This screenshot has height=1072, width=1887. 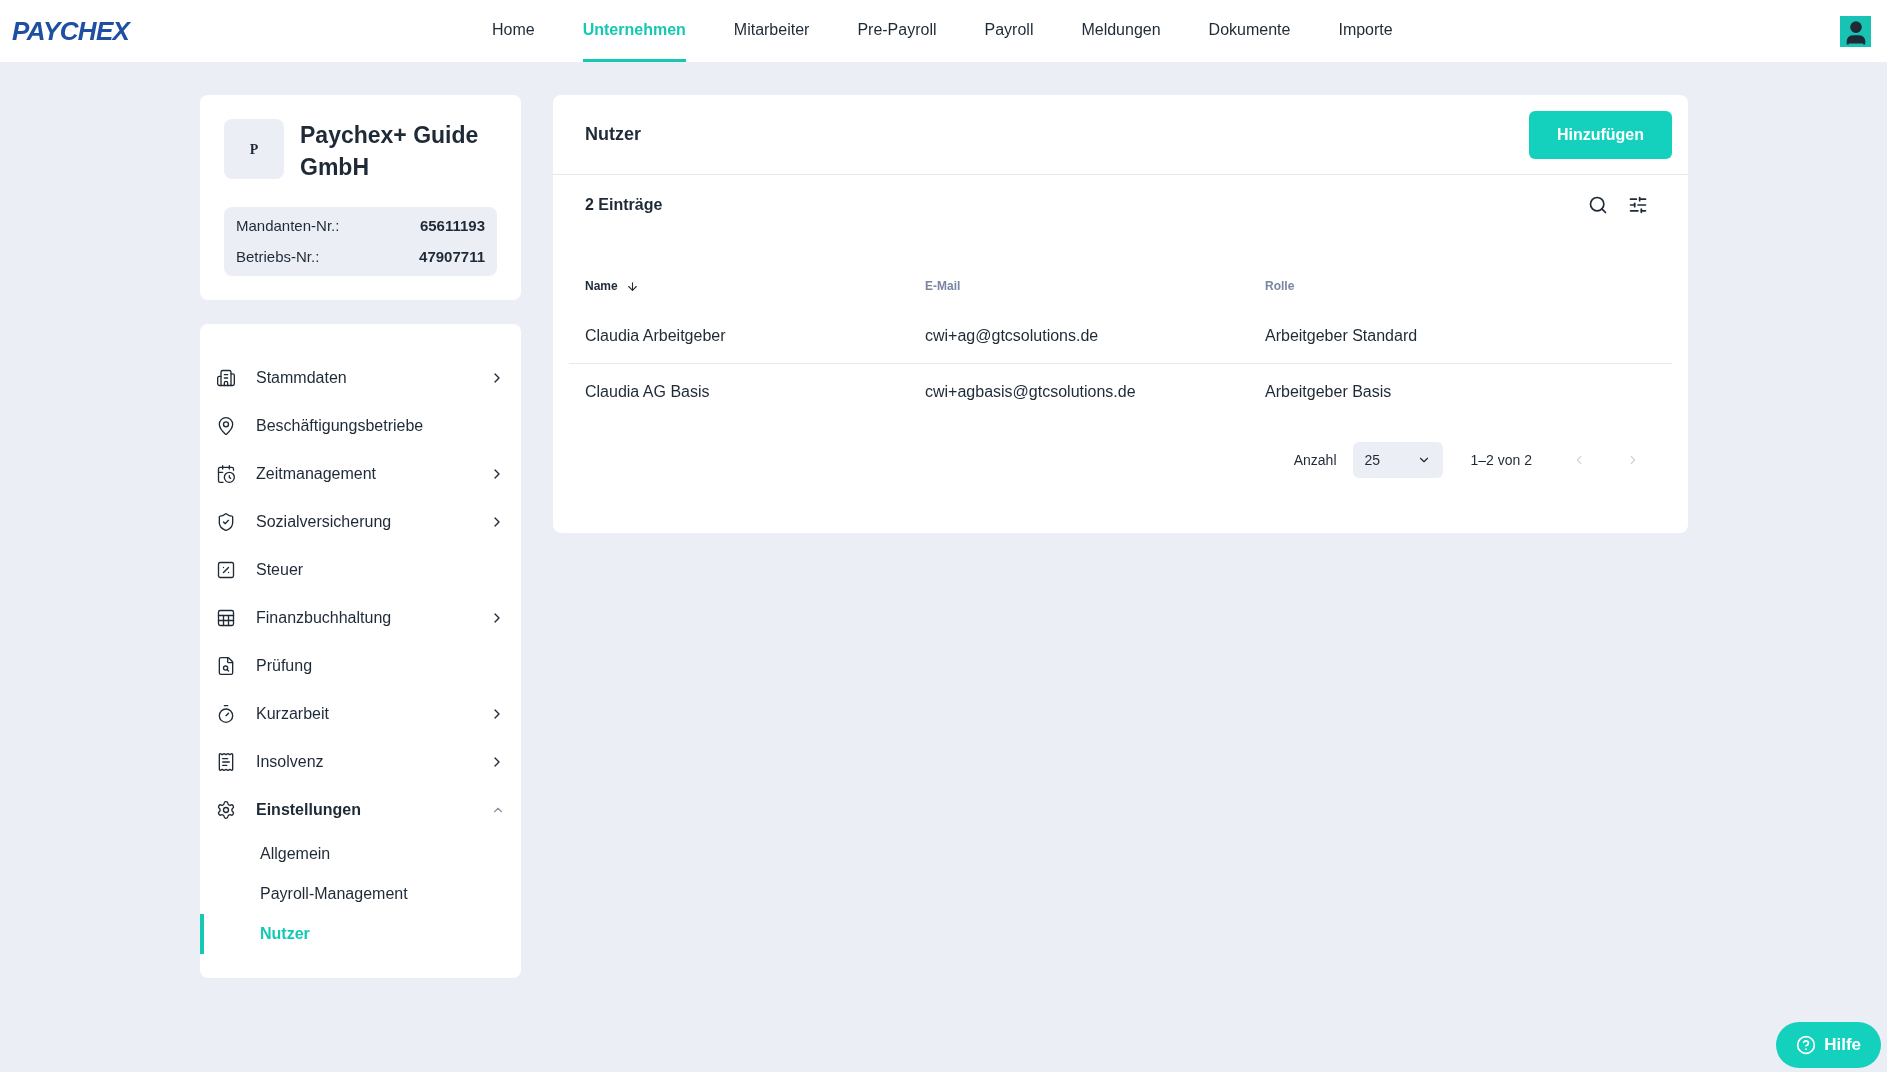 What do you see at coordinates (452, 226) in the screenshot?
I see `info-value: 65611193` at bounding box center [452, 226].